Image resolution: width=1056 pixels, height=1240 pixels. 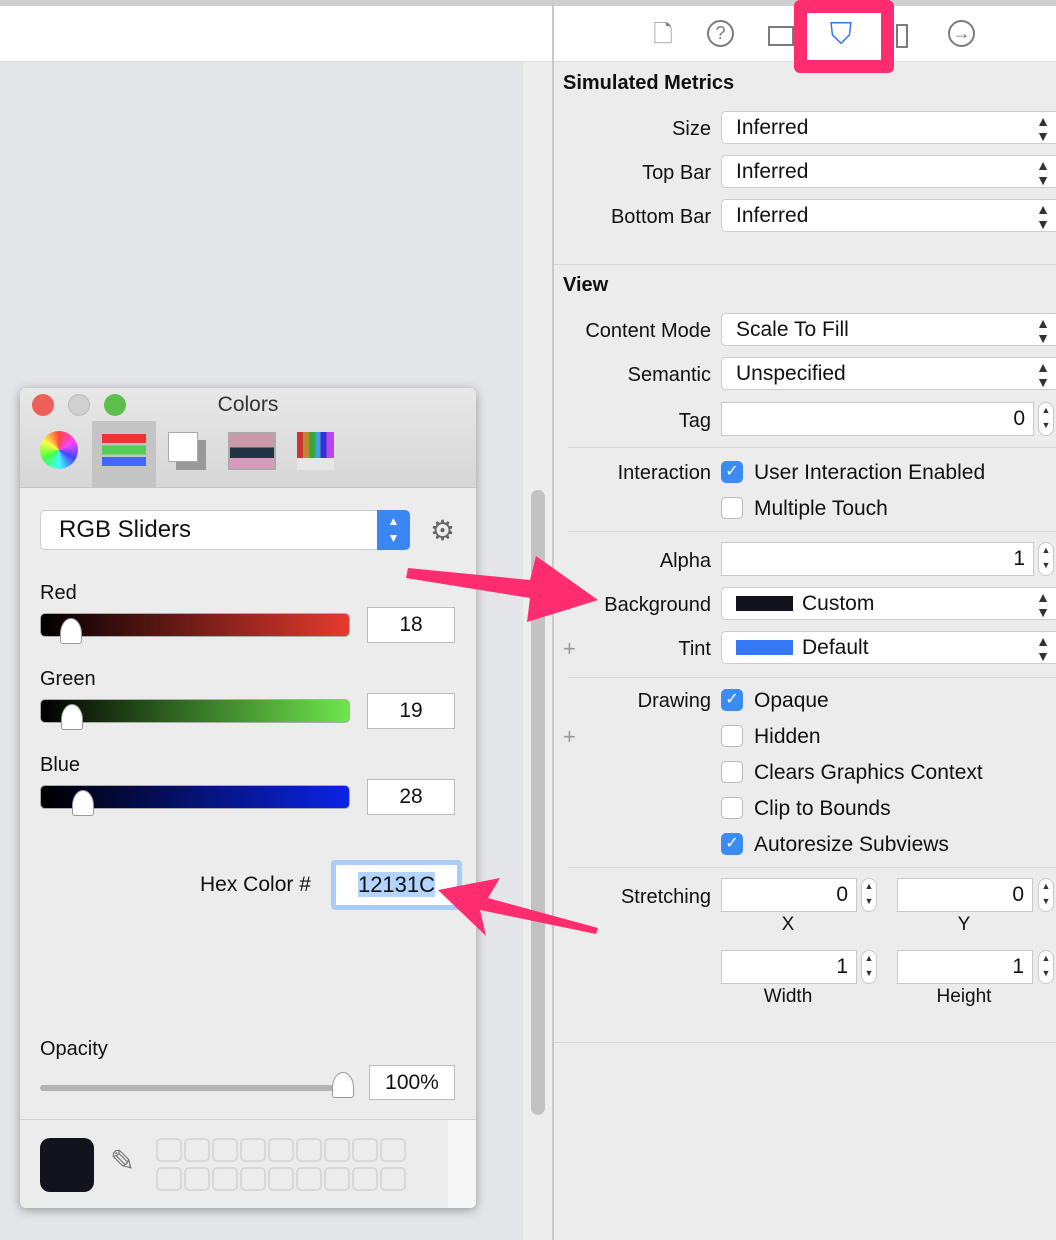 I want to click on annotation-arrows, so click(x=502, y=746).